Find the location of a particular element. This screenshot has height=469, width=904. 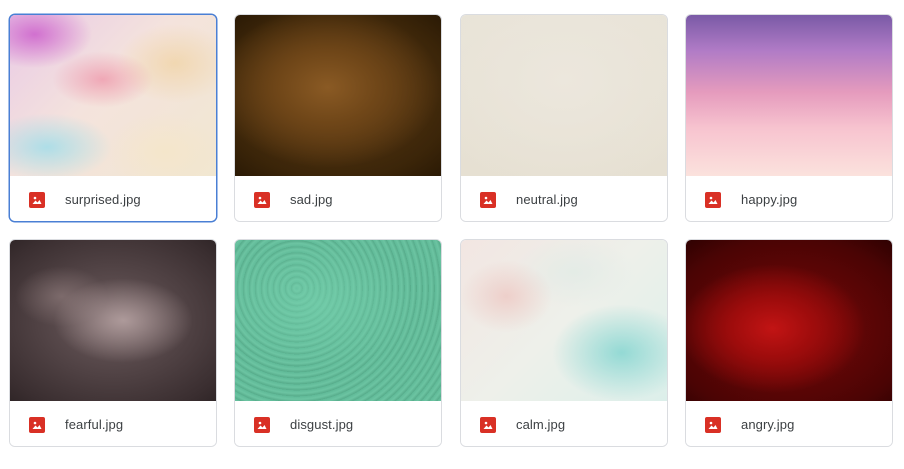

file-card-happy: happy.jpg is located at coordinates (789, 118).